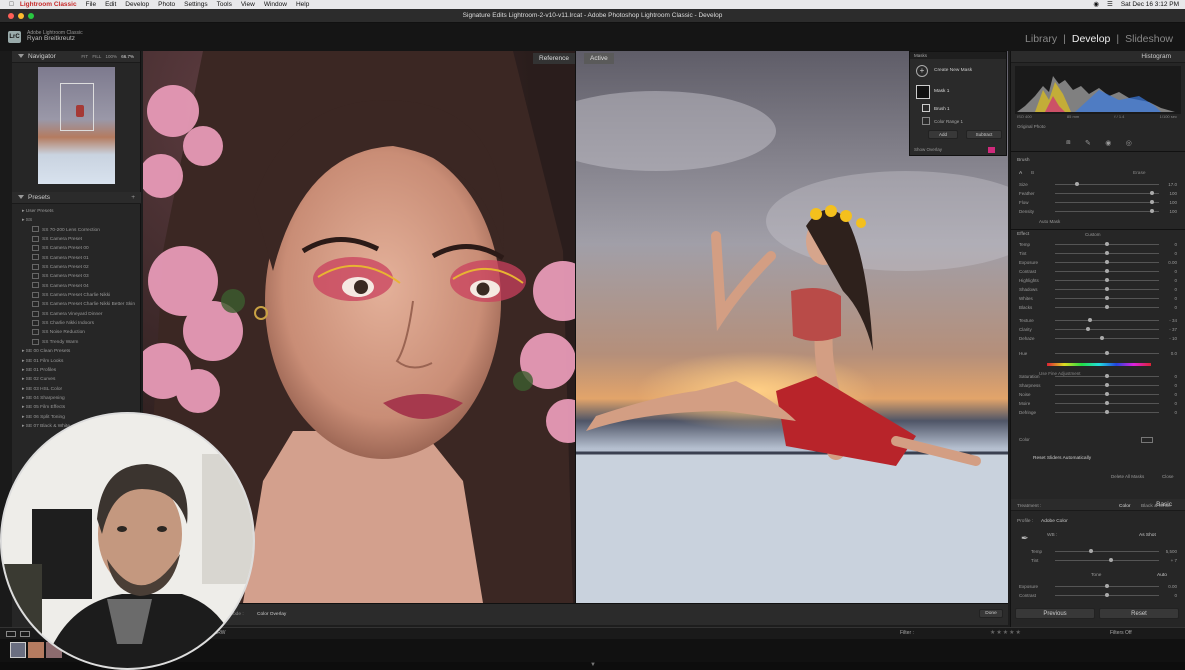 The height and width of the screenshot is (670, 1185). Describe the element at coordinates (1068, 143) in the screenshot. I see `crop-tool-icon: ⧈` at that location.